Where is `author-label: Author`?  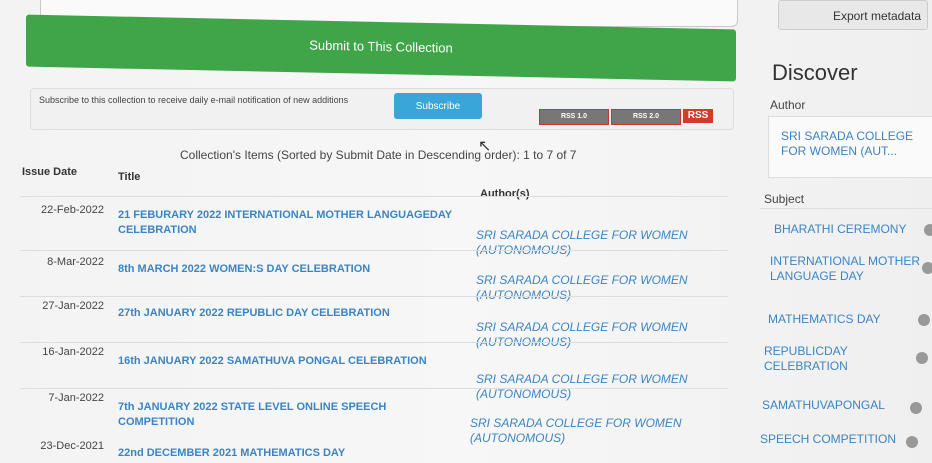 author-label: Author is located at coordinates (788, 105).